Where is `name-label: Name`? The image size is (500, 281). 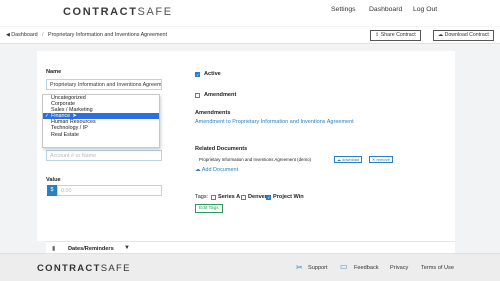
name-label: Name is located at coordinates (54, 72).